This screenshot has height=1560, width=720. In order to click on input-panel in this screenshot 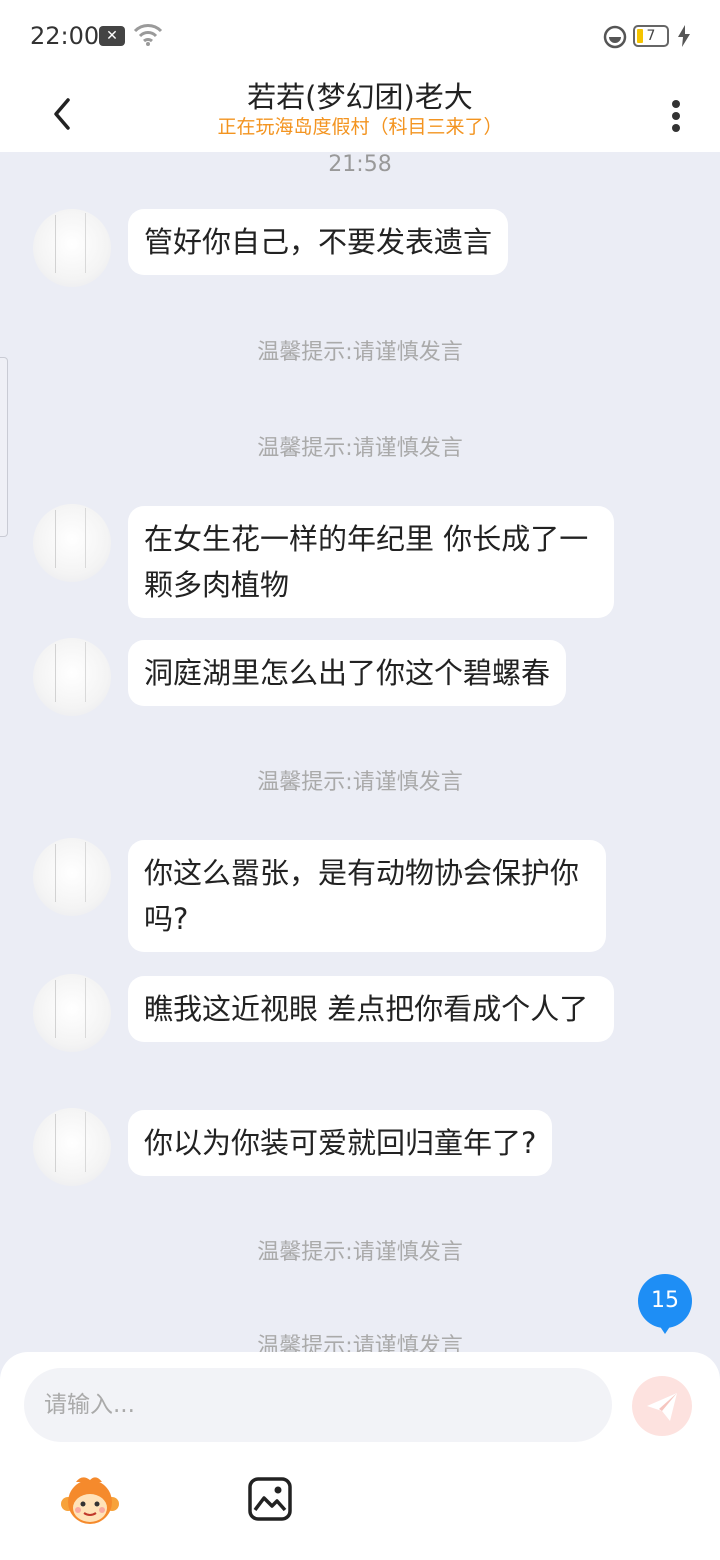, I will do `click(360, 1456)`.